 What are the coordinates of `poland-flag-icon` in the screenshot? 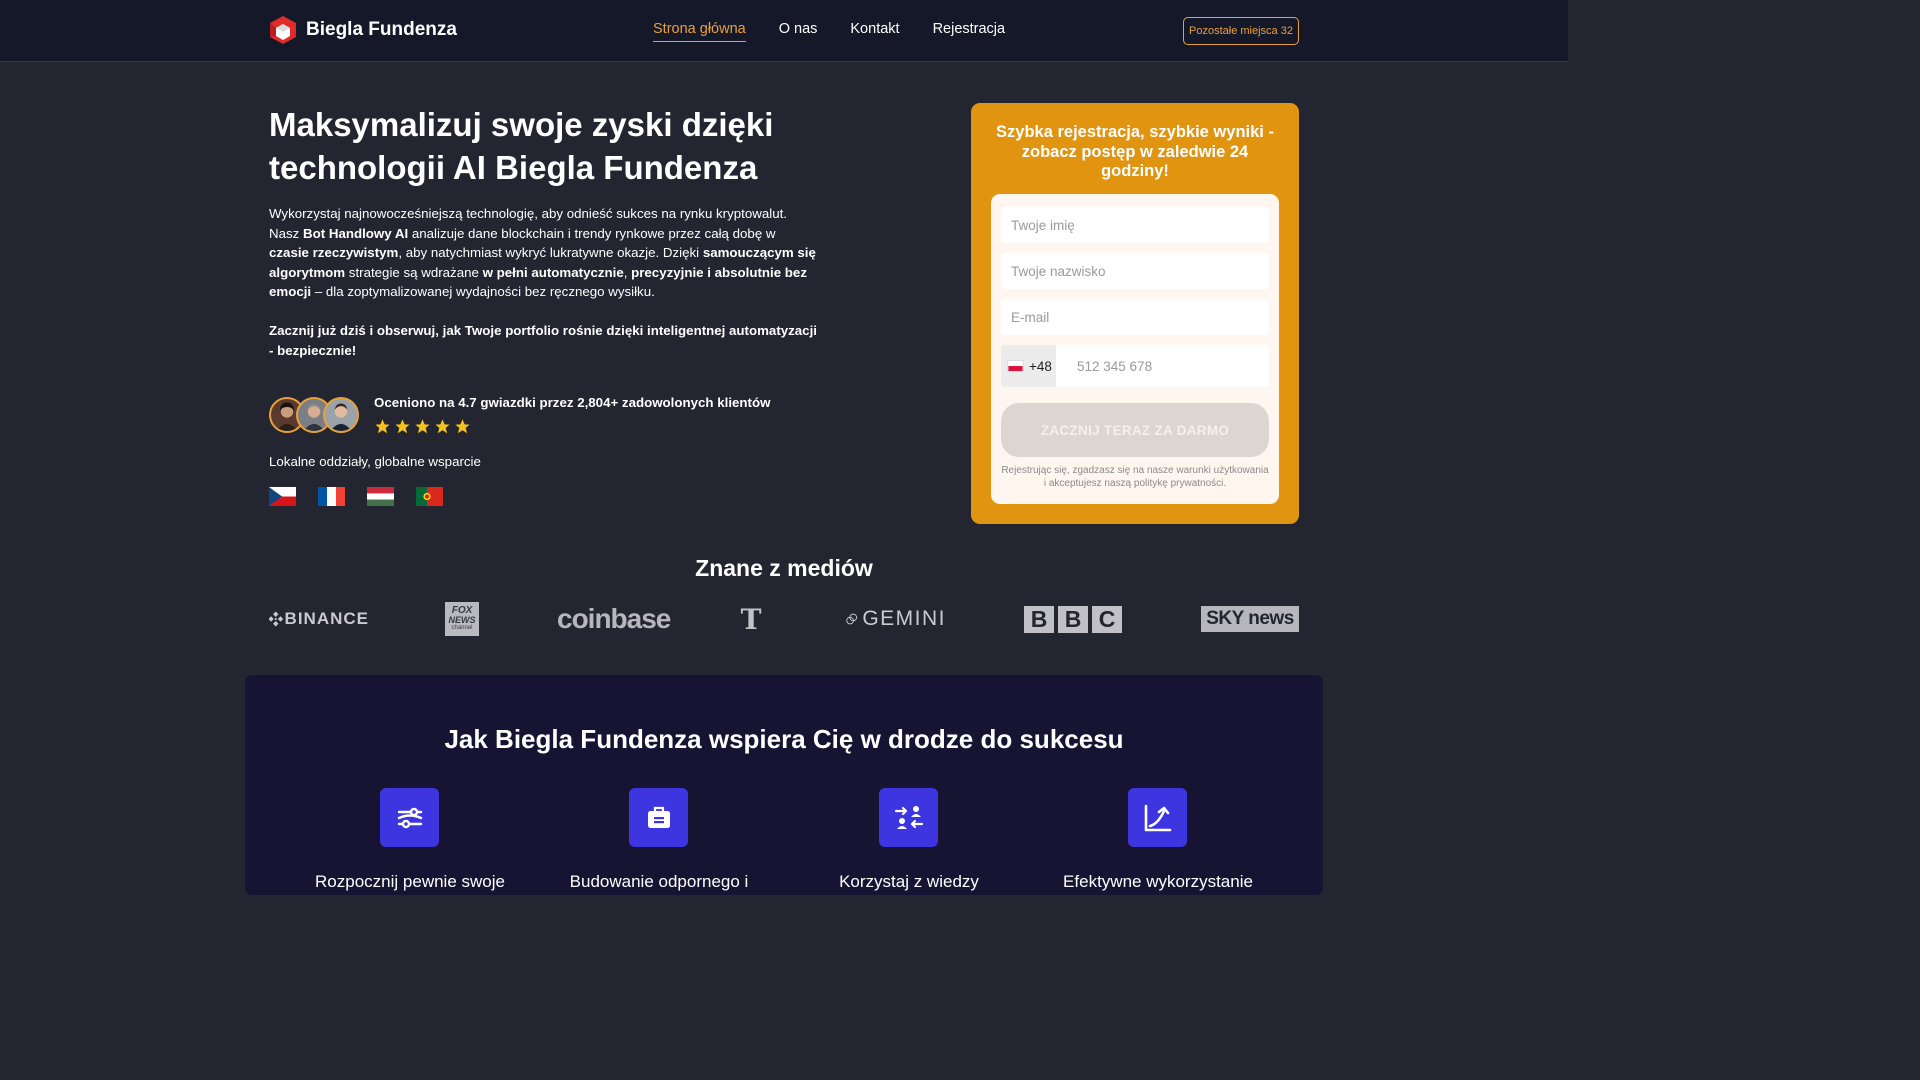 It's located at (1015, 366).